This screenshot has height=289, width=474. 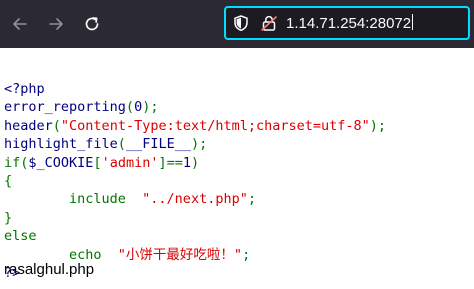 I want to click on code-line: }, so click(x=195, y=218).